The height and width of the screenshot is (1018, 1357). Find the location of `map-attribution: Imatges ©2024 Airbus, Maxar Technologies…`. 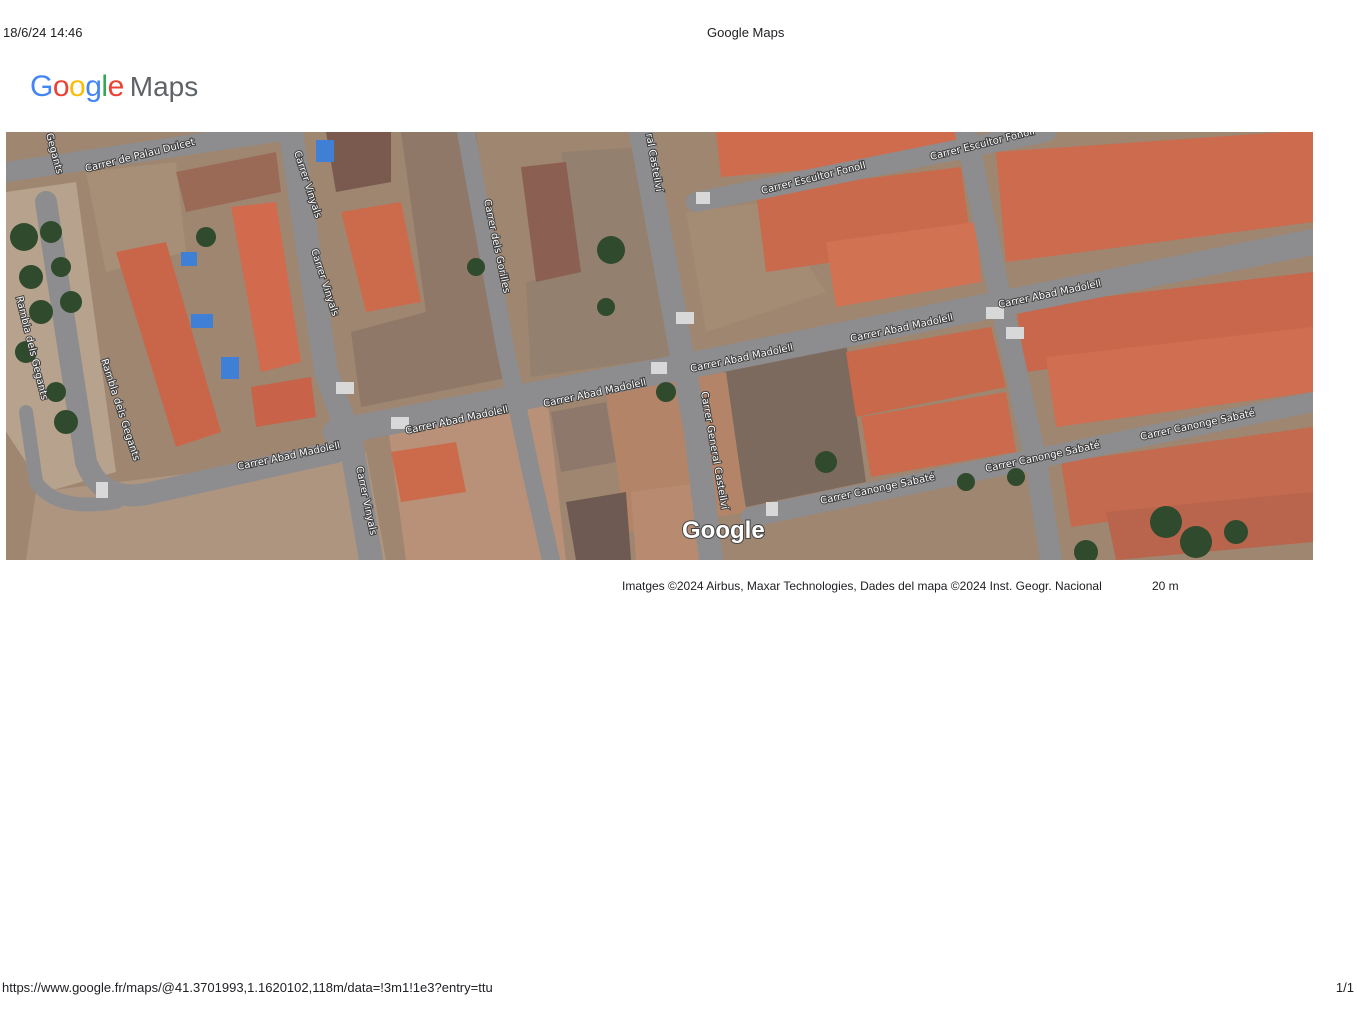

map-attribution: Imatges ©2024 Airbus, Maxar Technologies… is located at coordinates (862, 586).